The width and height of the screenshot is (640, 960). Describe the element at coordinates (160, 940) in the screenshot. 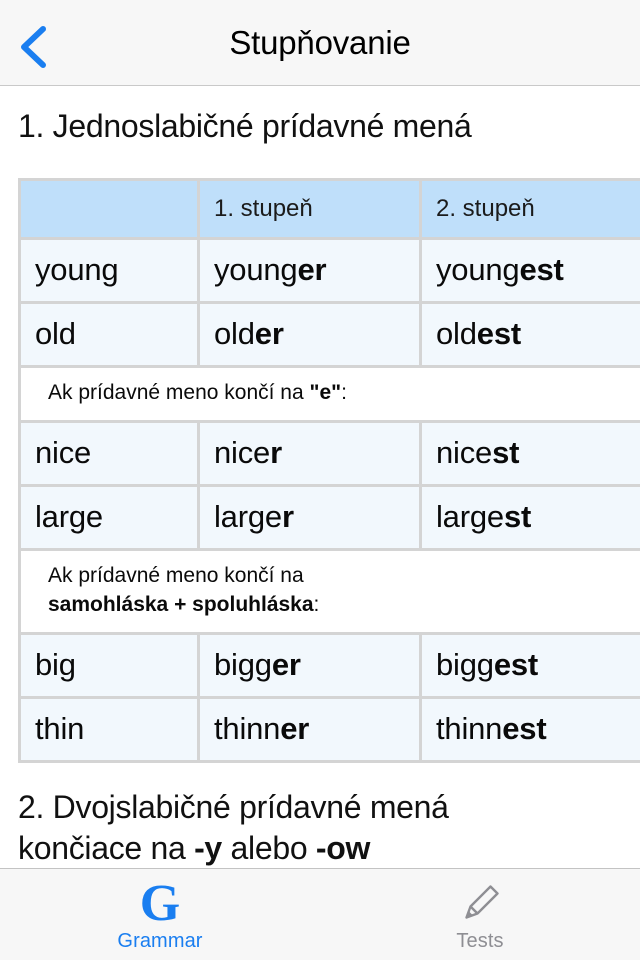

I see `tab-grammar-label: Grammar` at that location.